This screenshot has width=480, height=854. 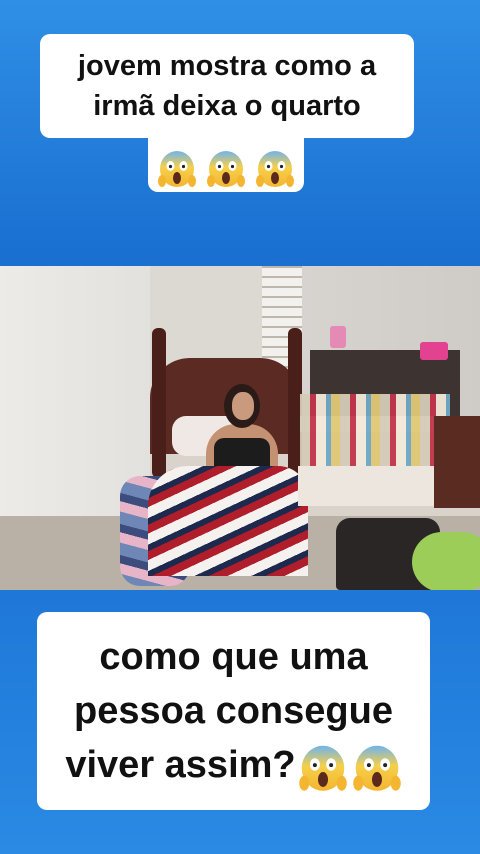 What do you see at coordinates (228, 521) in the screenshot?
I see `striped-blanket` at bounding box center [228, 521].